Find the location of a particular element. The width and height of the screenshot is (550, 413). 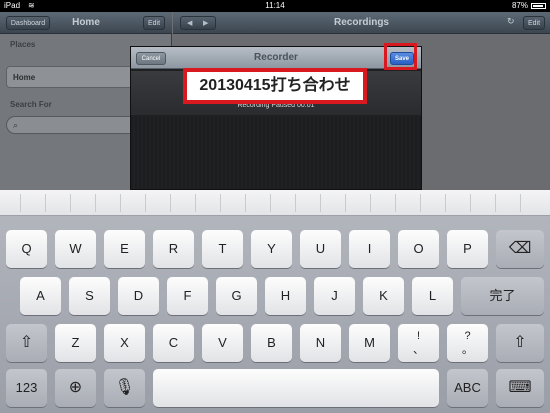

search-label: Search For is located at coordinates (31, 104).